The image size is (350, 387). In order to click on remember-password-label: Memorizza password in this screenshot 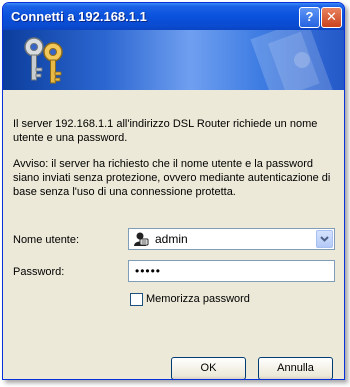, I will do `click(198, 299)`.